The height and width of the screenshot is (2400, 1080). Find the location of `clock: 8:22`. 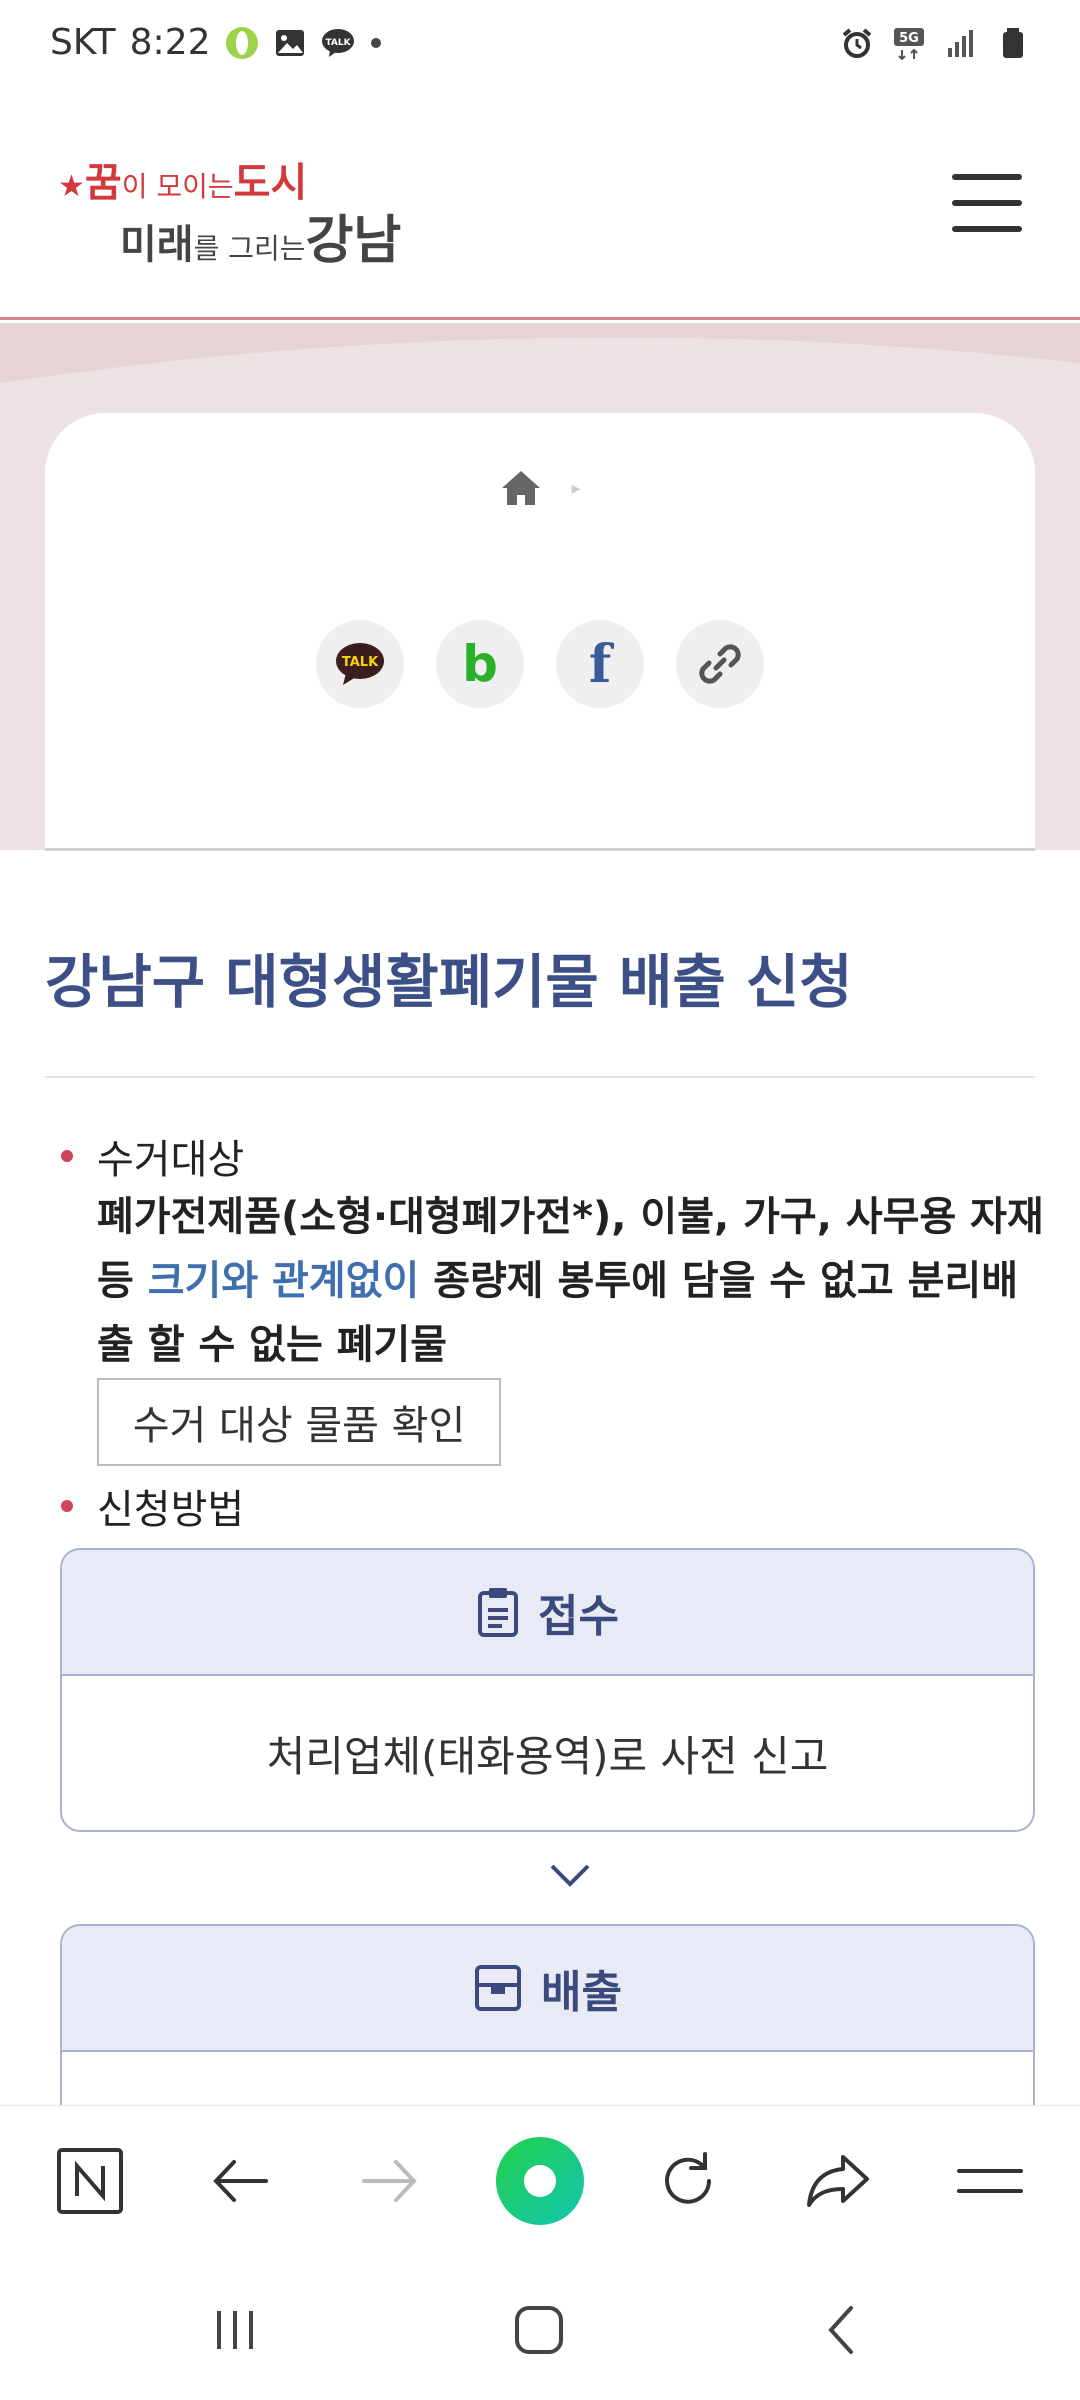

clock: 8:22 is located at coordinates (170, 42).